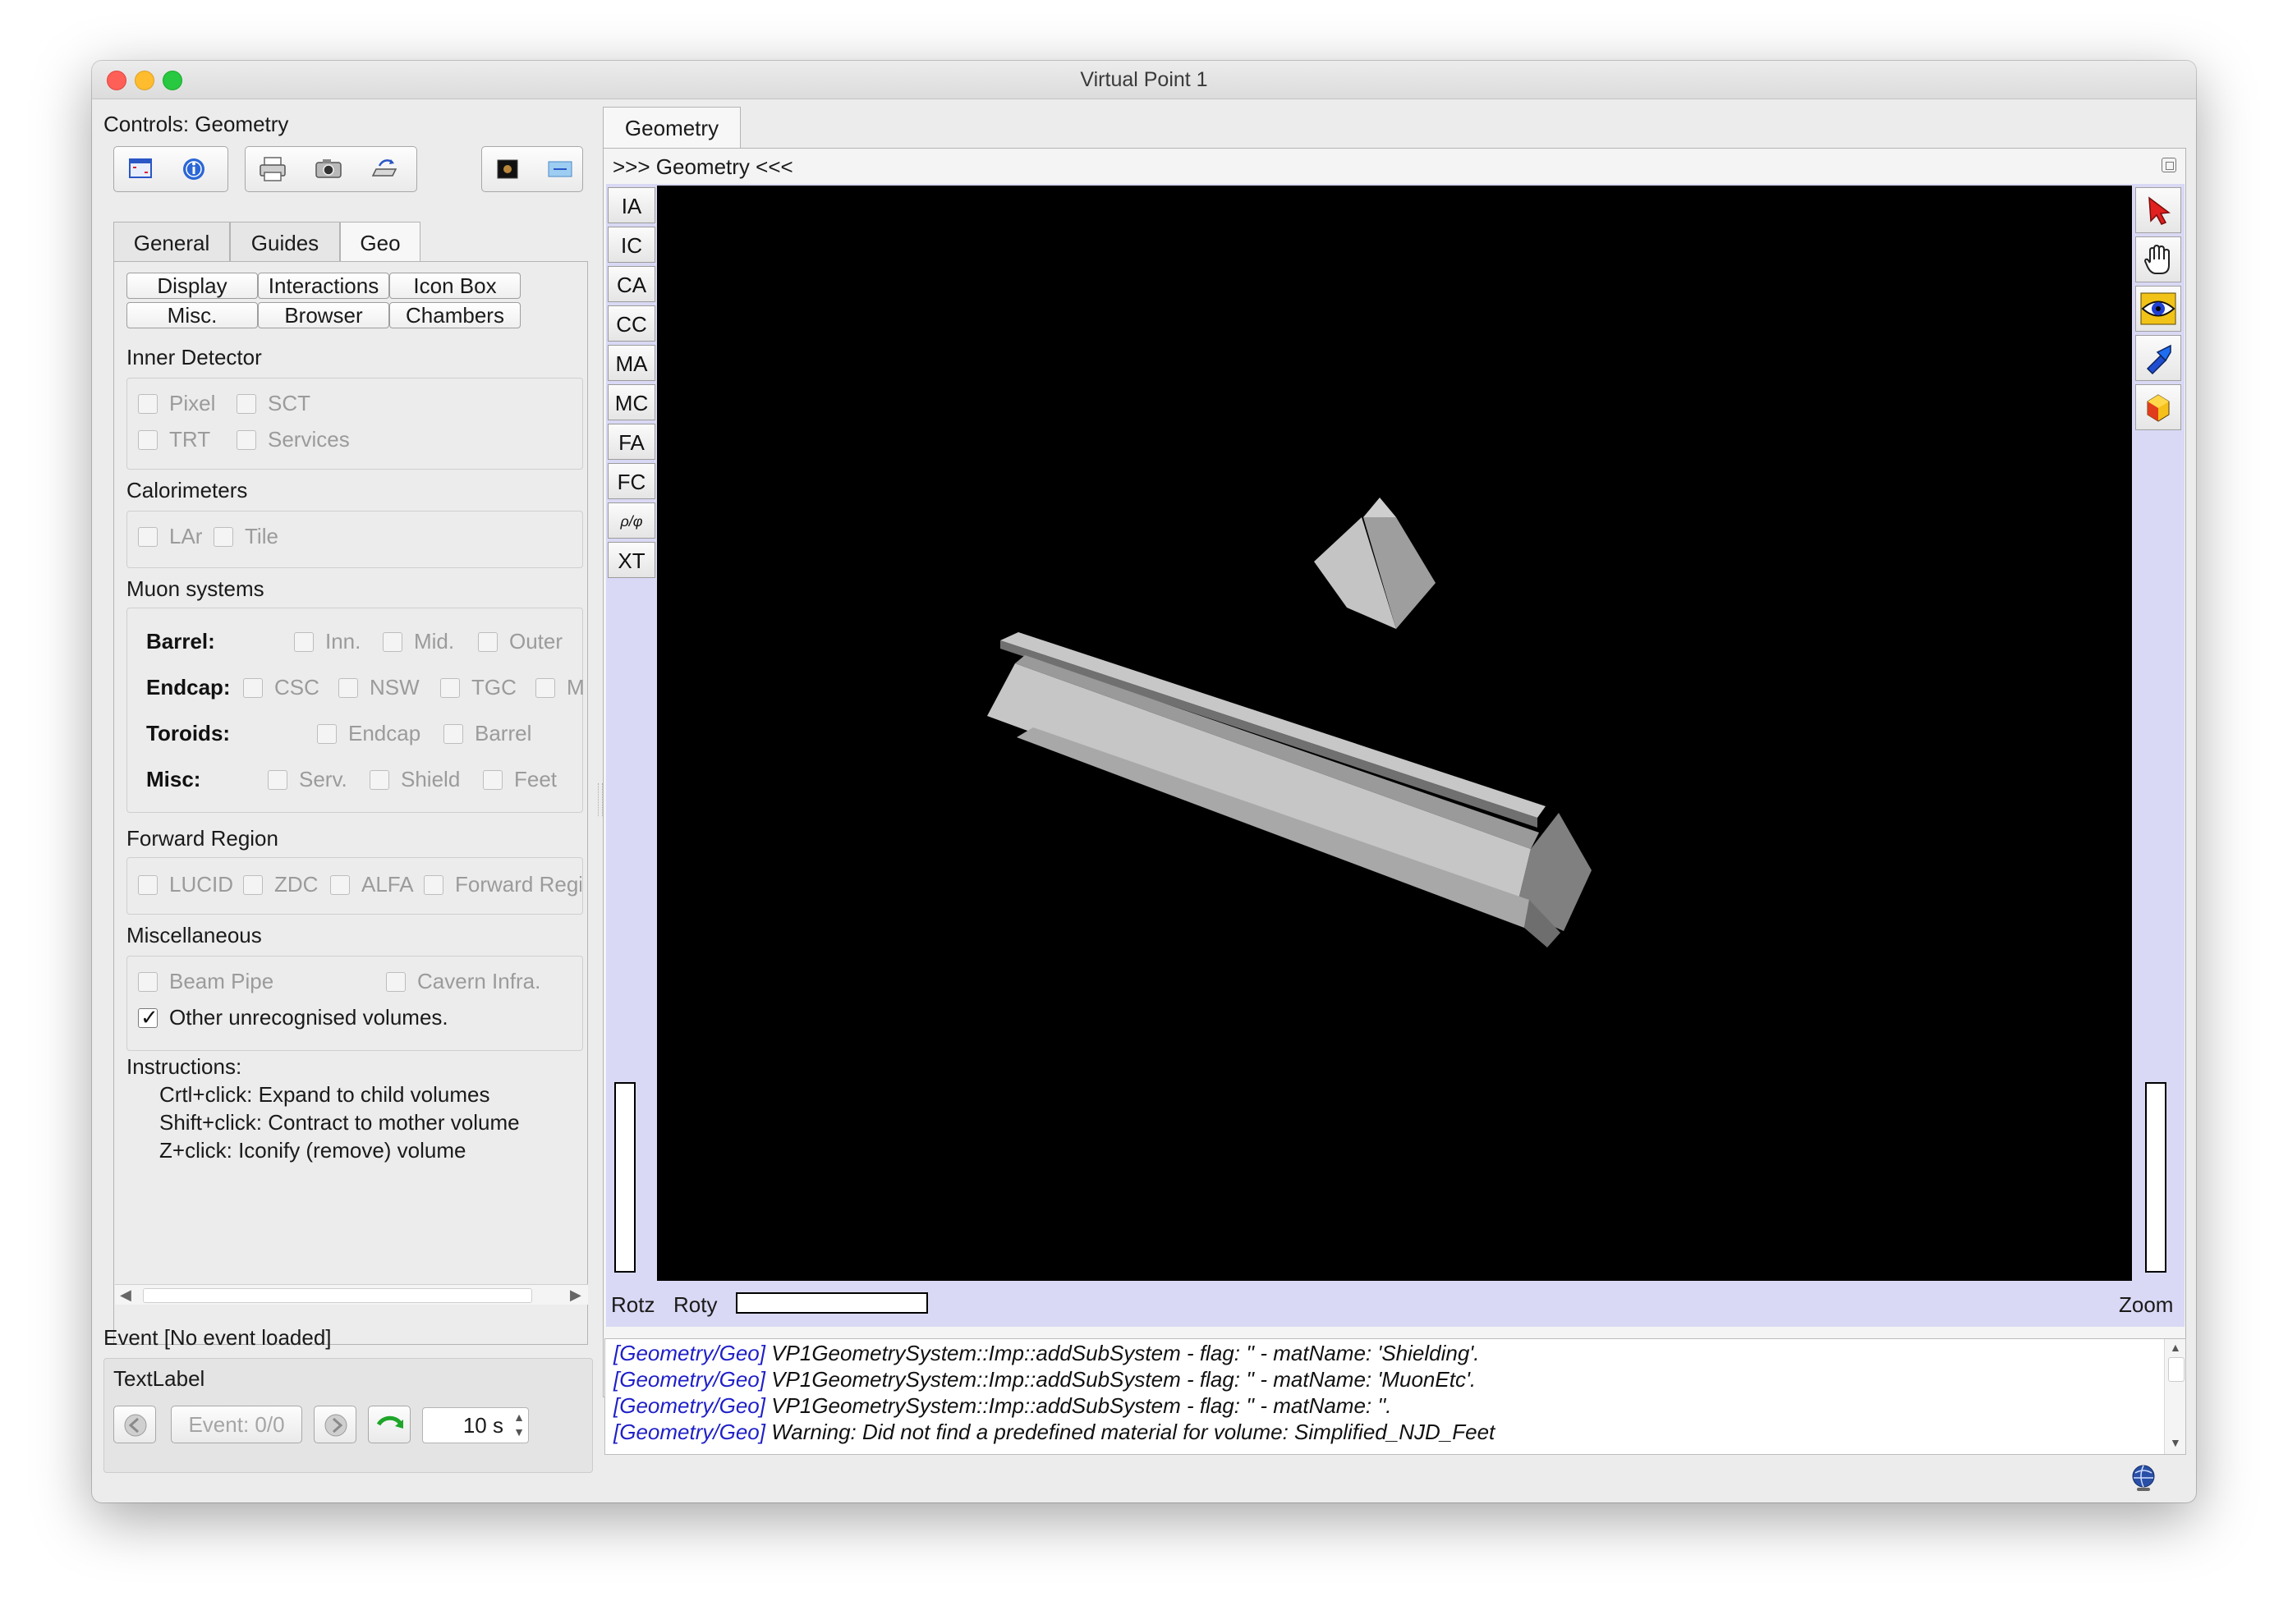  I want to click on subtab-chambers: Chambers, so click(455, 315).